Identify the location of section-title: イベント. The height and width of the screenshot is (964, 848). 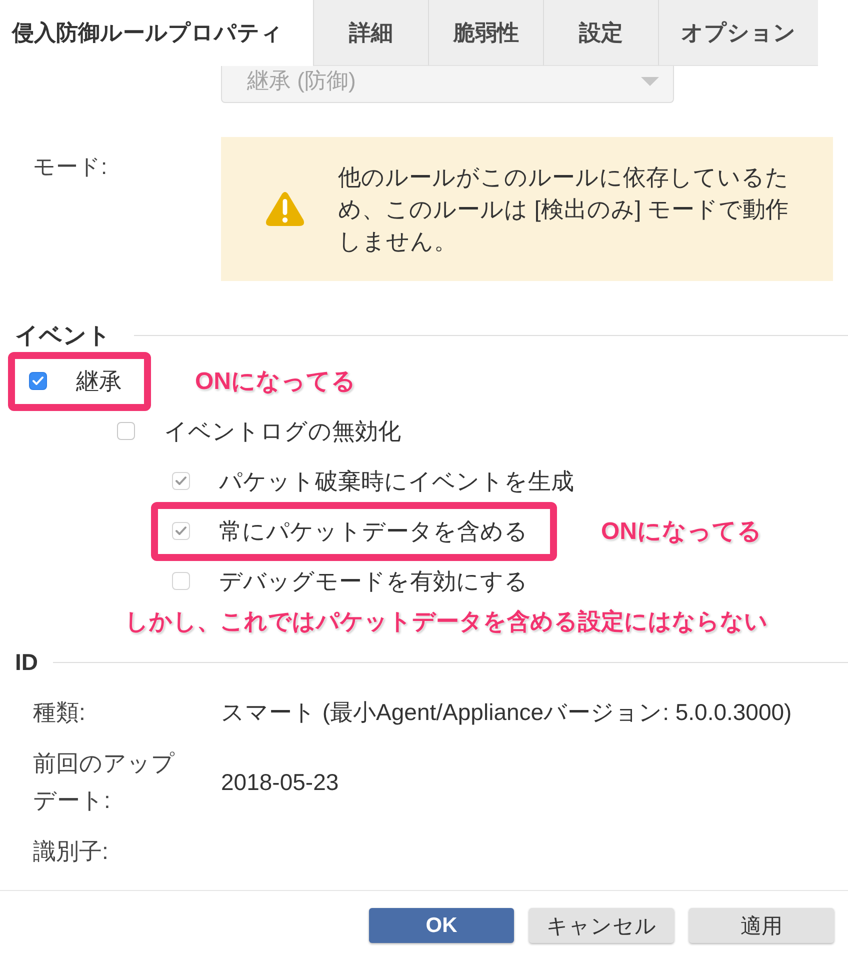
(63, 335).